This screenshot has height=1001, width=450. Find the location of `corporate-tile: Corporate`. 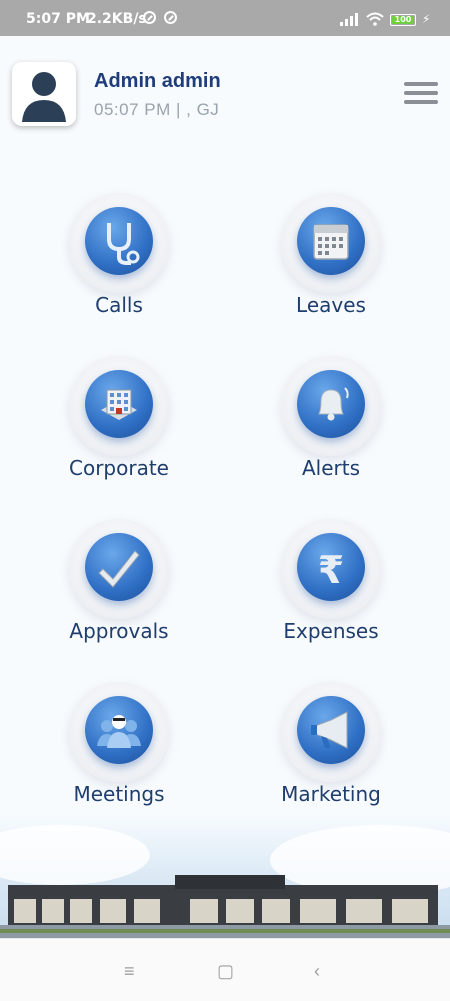

corporate-tile: Corporate is located at coordinates (119, 426).